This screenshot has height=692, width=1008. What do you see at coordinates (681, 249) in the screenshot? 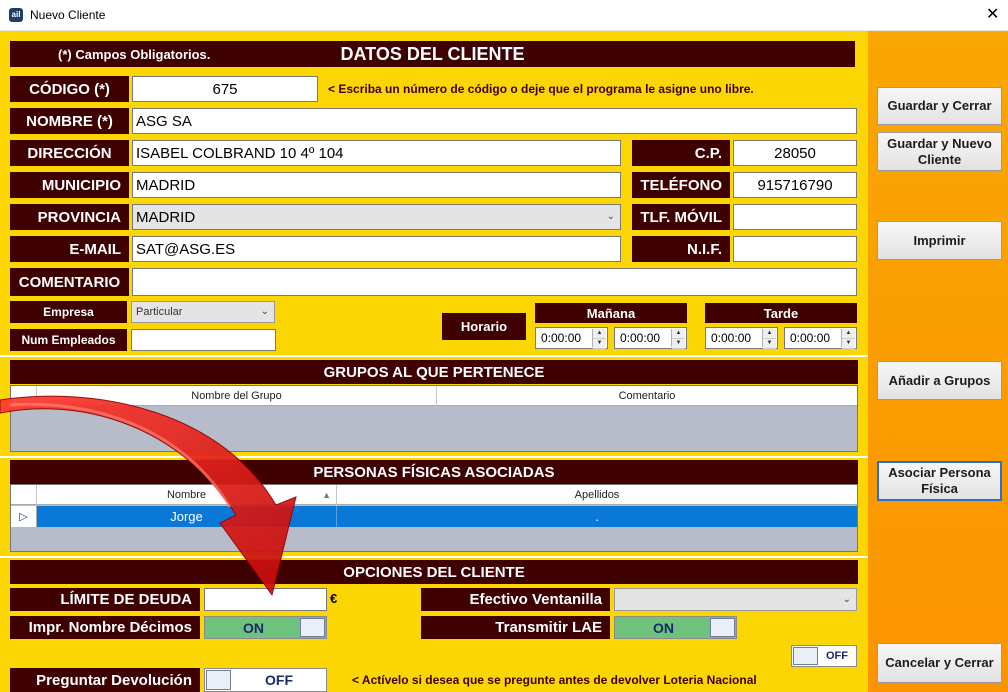
I see `nif-label: N.I.F.` at bounding box center [681, 249].